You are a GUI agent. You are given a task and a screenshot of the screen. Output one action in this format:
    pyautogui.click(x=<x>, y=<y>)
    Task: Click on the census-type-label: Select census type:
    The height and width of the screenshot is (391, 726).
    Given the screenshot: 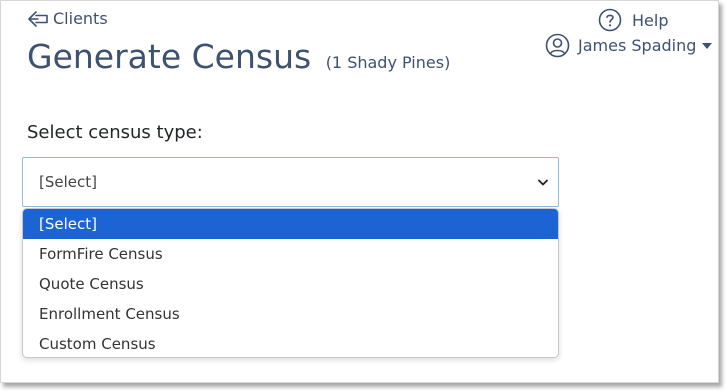 What is the action you would take?
    pyautogui.click(x=115, y=132)
    